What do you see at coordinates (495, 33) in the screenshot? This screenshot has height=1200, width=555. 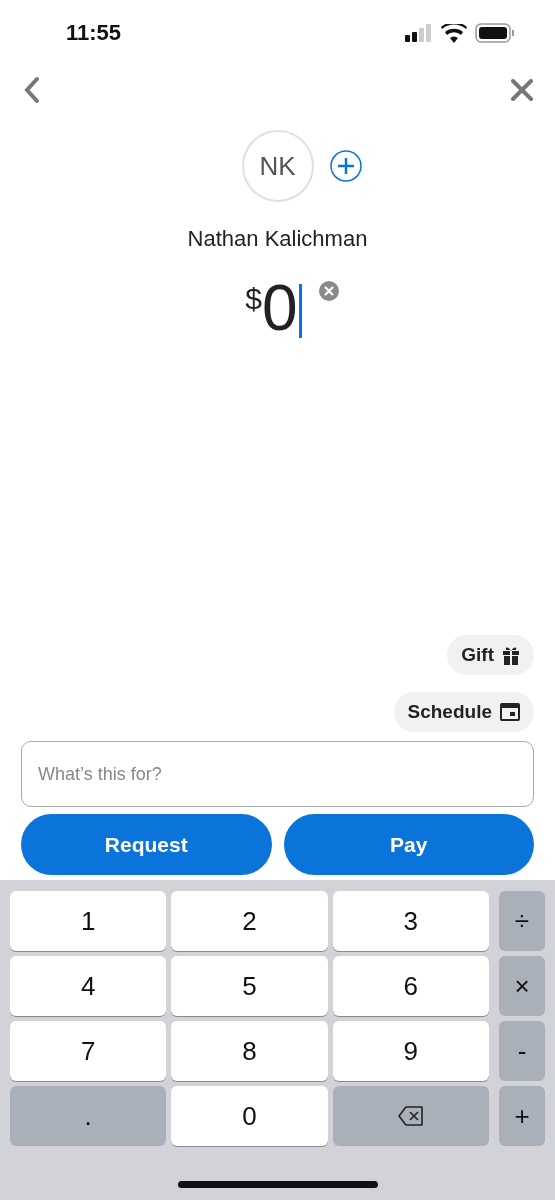 I see `battery-icon` at bounding box center [495, 33].